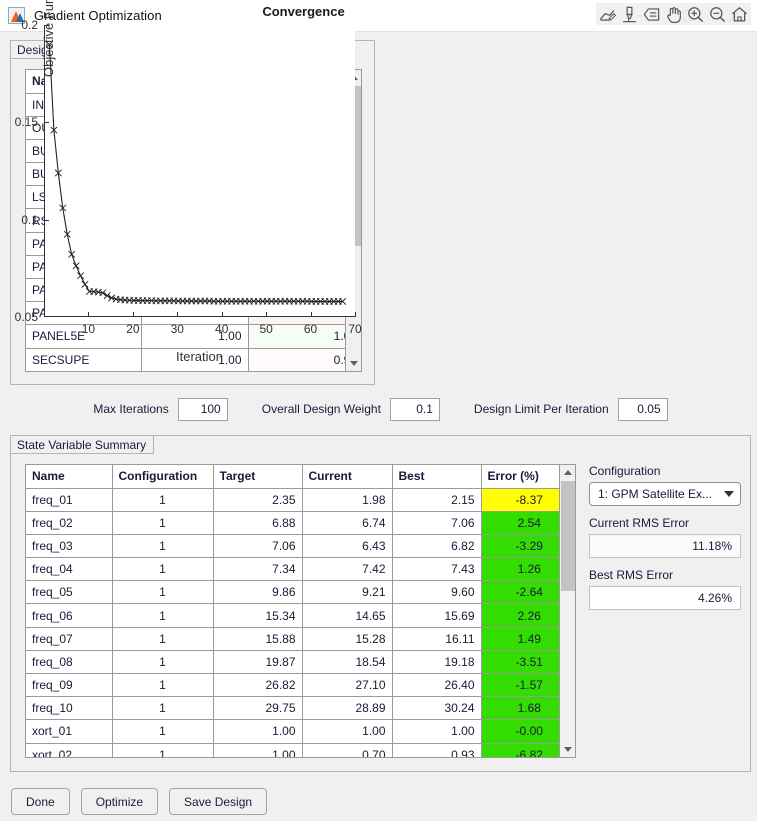 This screenshot has height=821, width=757. Describe the element at coordinates (218, 801) in the screenshot. I see `save-design-button: Save Design` at that location.